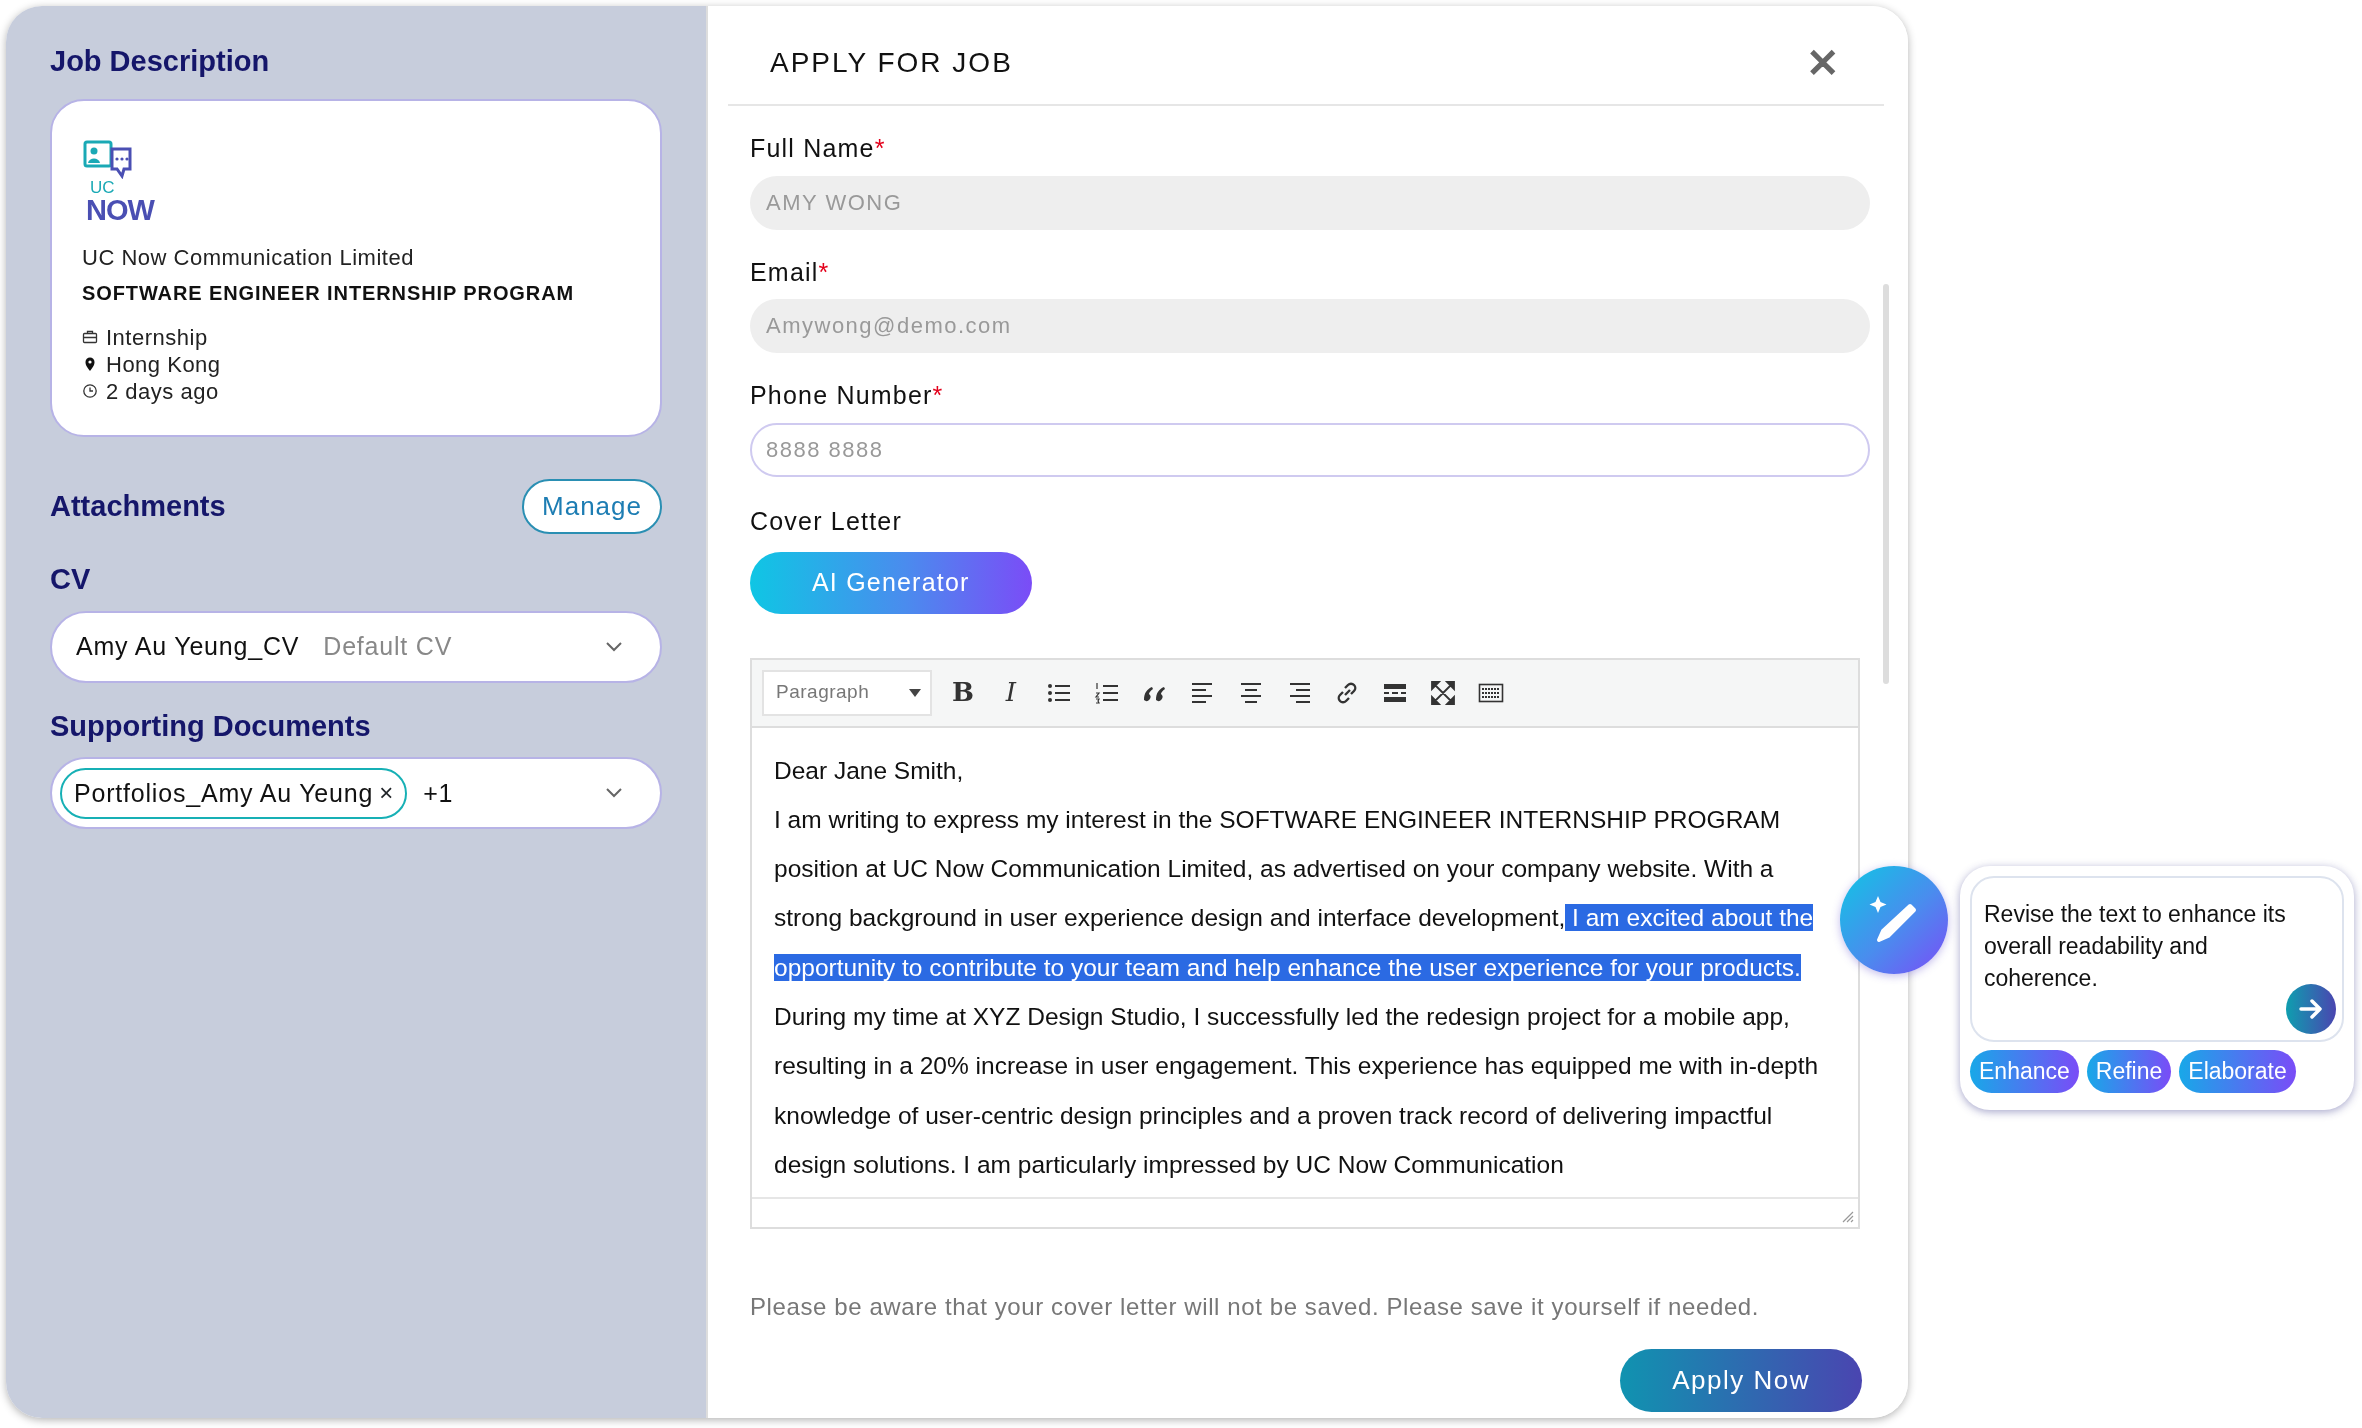 This screenshot has height=1428, width=2362. What do you see at coordinates (329, 293) in the screenshot?
I see `job-title: SOFTWARE ENGINEER INTERNSHIP PROGRAM` at bounding box center [329, 293].